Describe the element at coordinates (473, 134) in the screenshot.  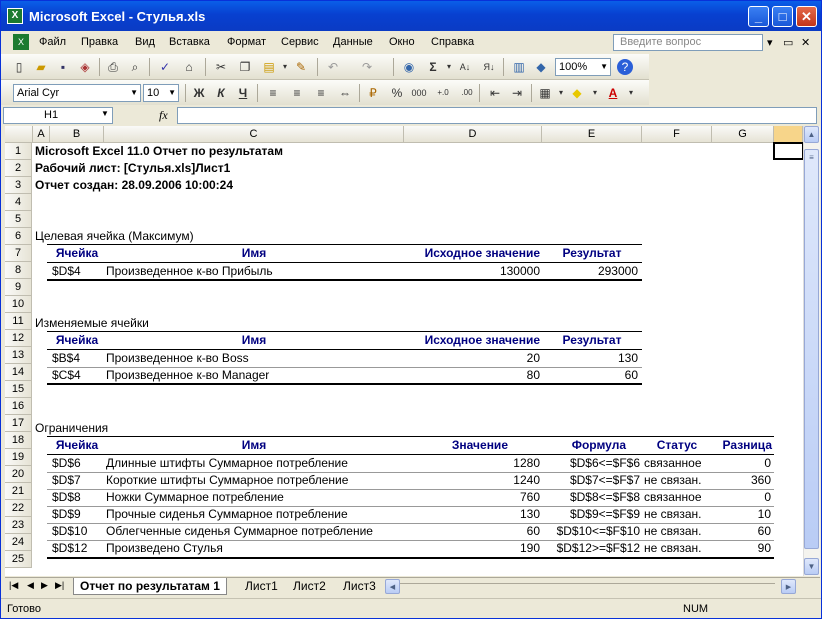
I see `col-header-d: D` at that location.